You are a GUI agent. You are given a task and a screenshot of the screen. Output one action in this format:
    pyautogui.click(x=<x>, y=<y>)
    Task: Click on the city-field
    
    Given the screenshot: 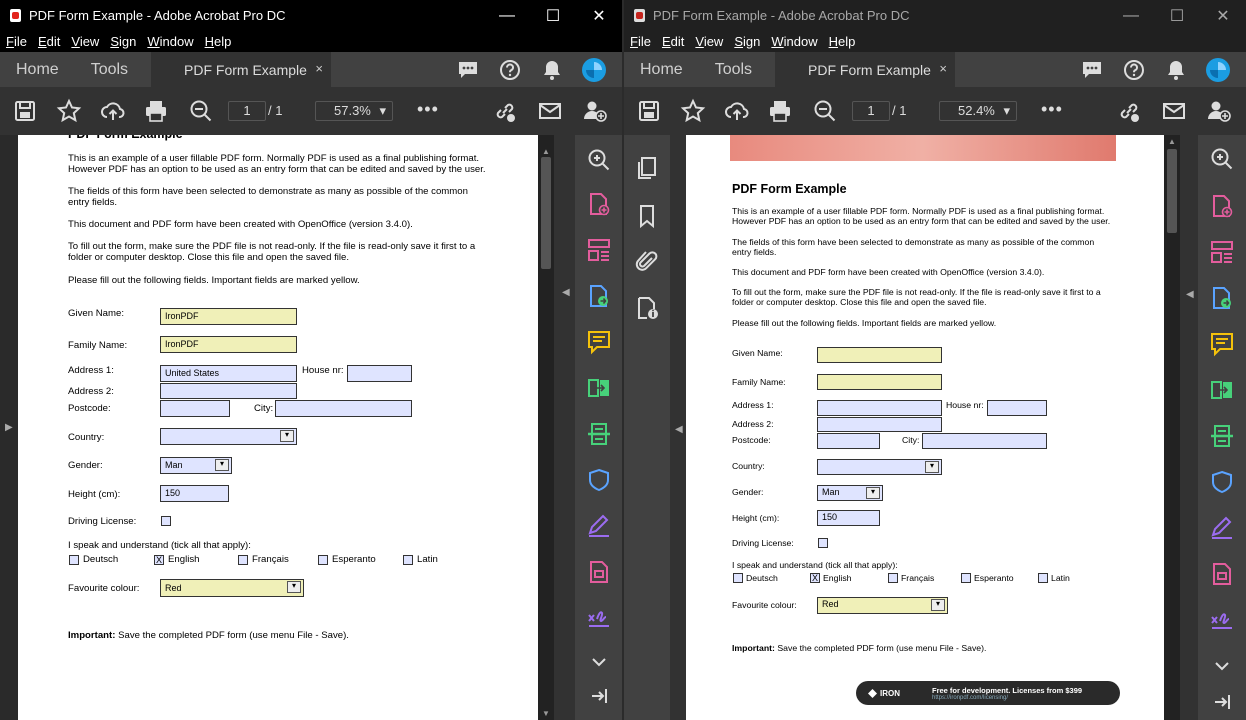 What is the action you would take?
    pyautogui.click(x=343, y=408)
    